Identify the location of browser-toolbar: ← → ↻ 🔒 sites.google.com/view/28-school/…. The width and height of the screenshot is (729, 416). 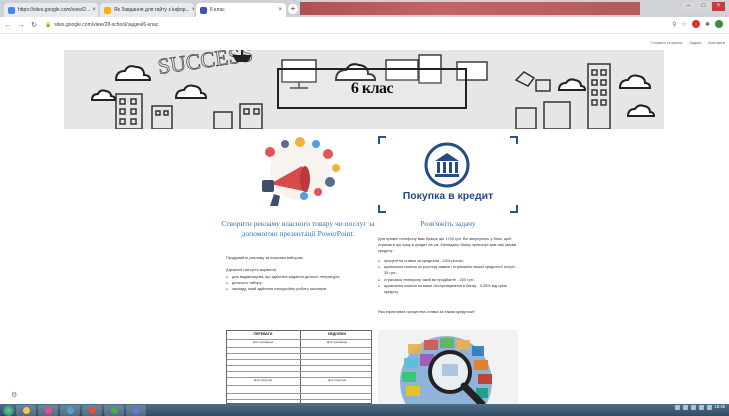
(364, 25).